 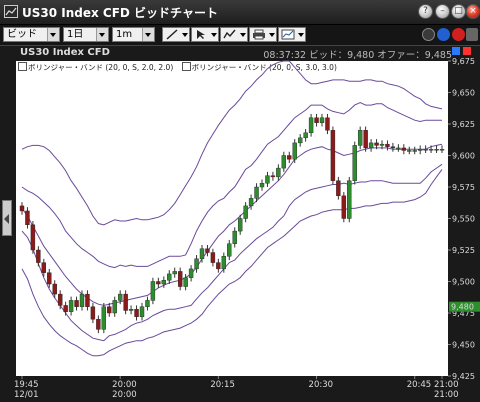 I want to click on y-tick-label: 9,600, so click(x=463, y=156).